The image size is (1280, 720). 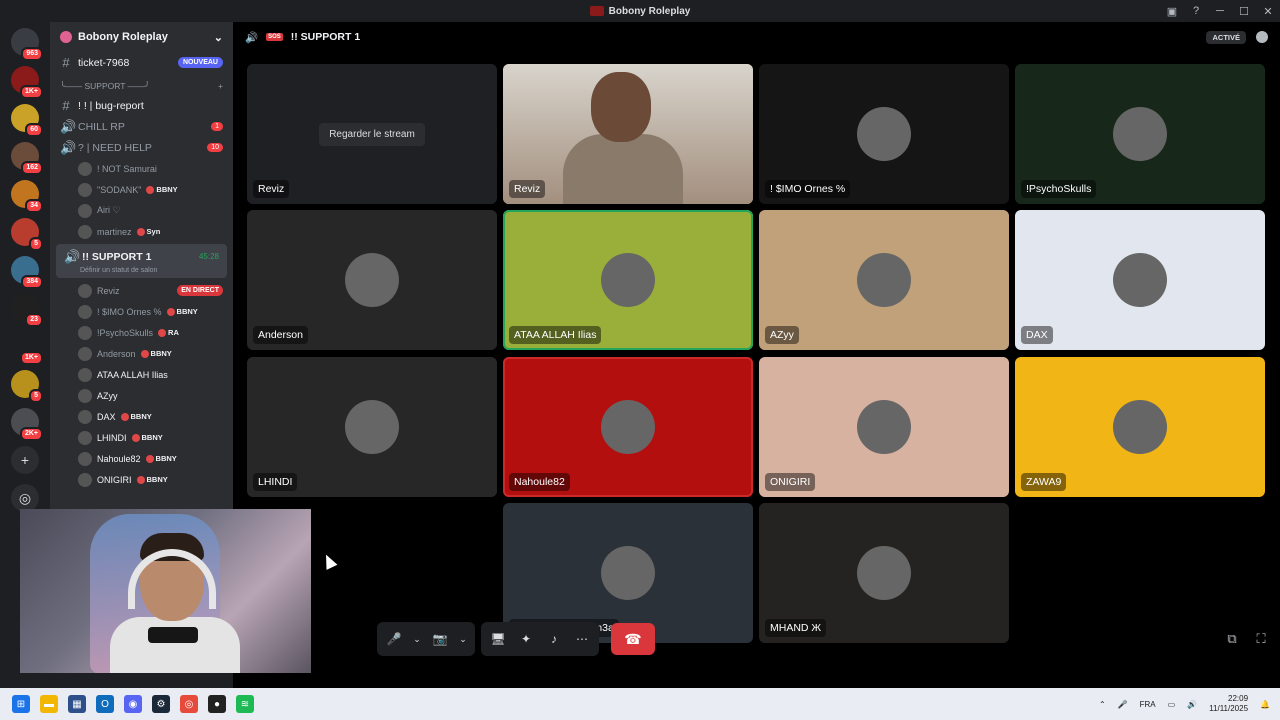 I want to click on hash-icon: #, so click(x=66, y=62).